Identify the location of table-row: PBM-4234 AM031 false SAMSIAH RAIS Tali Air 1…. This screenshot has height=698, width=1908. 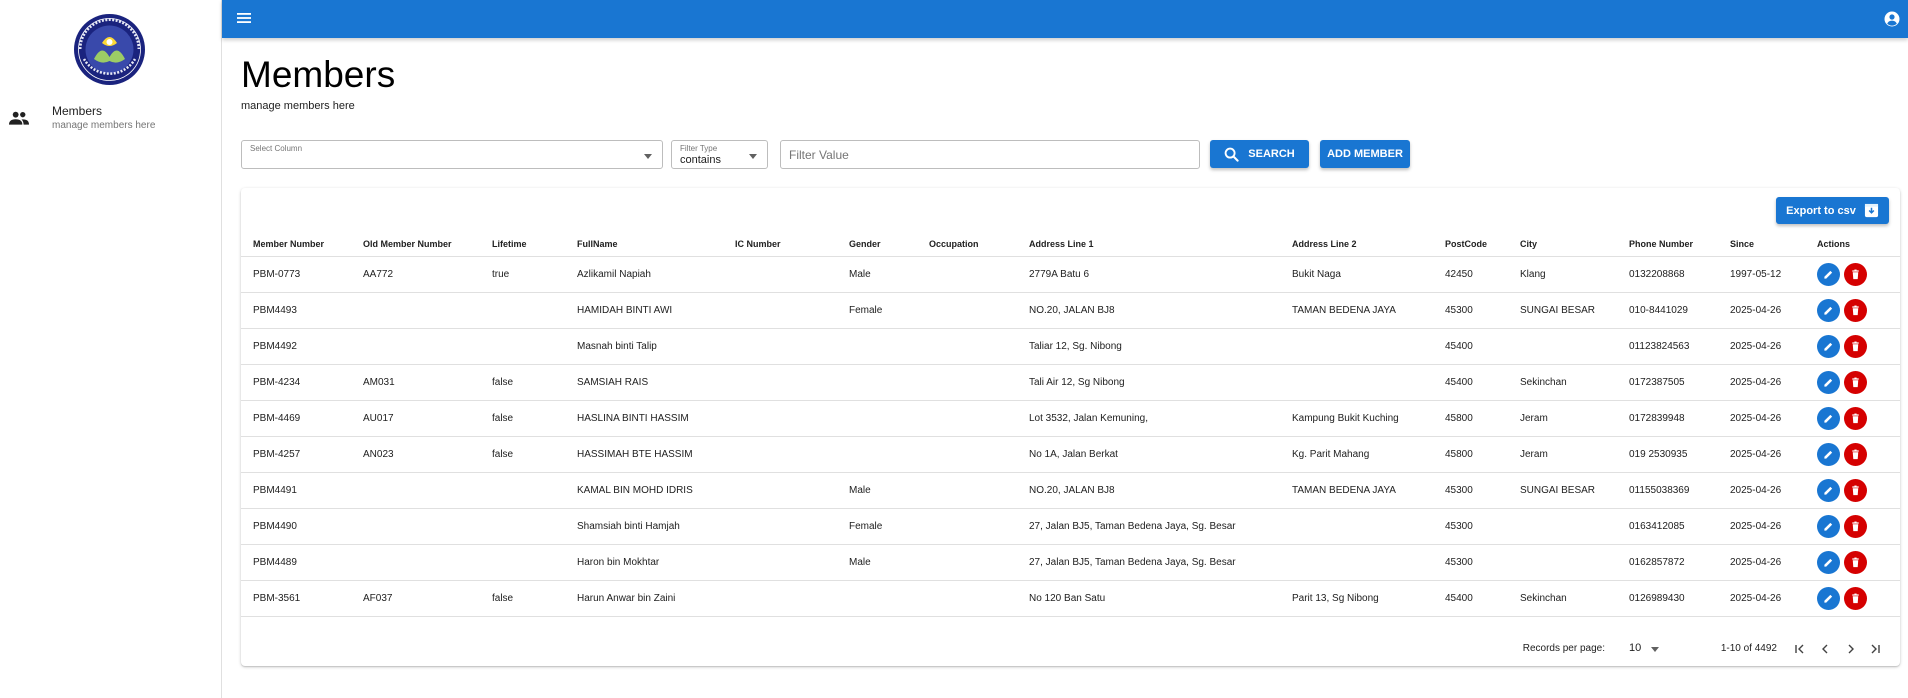
(1070, 382).